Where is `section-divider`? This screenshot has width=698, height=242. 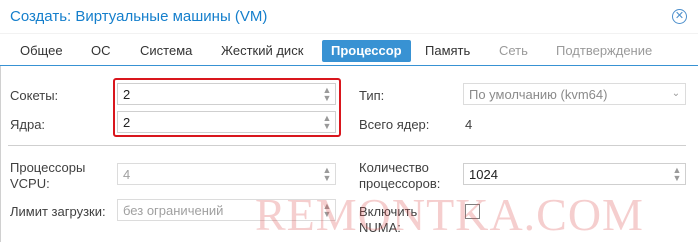
section-divider is located at coordinates (347, 145).